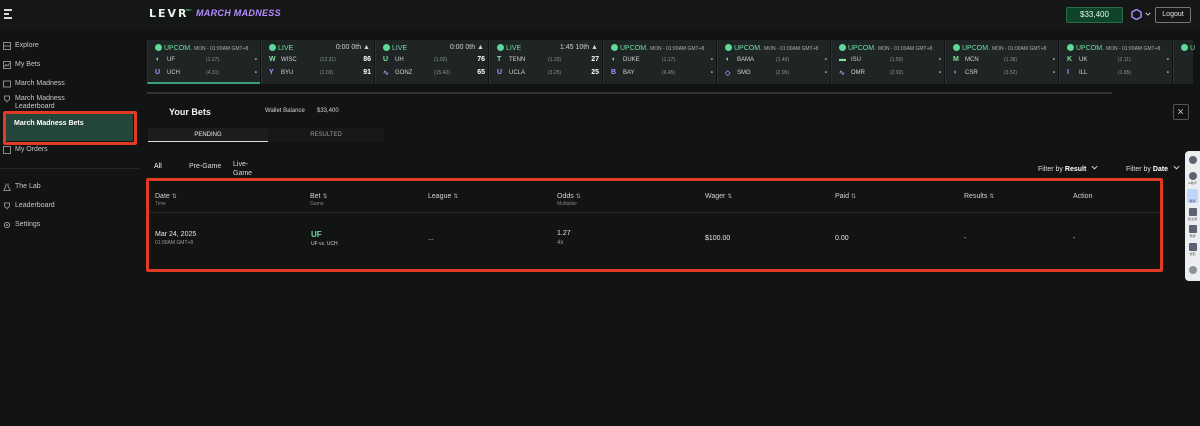 The image size is (1200, 426). I want to click on close-button, so click(1181, 112).